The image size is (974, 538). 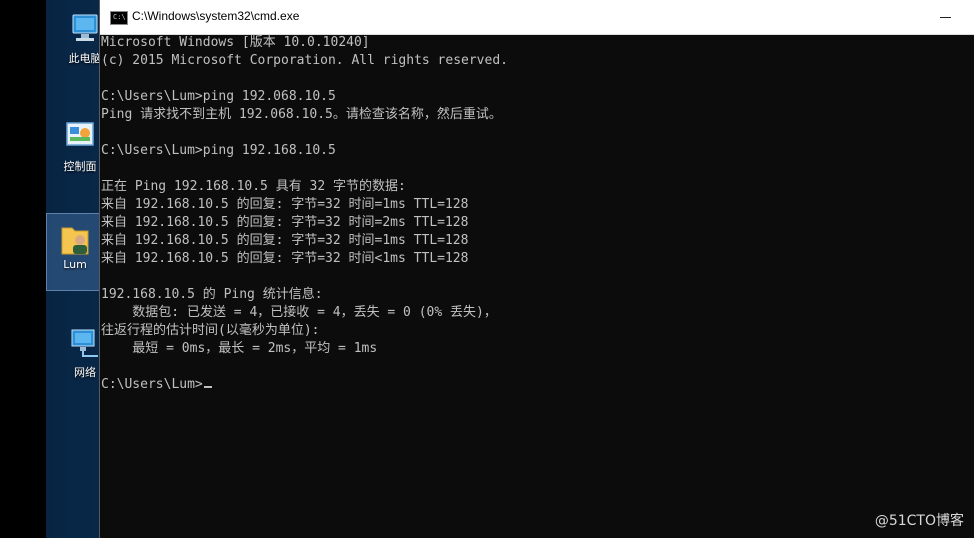 I want to click on console-line: 数据包: 已发送 = 4，已接收 = 4，丢失 = 0 (0% 丢失)，, so click(x=299, y=312).